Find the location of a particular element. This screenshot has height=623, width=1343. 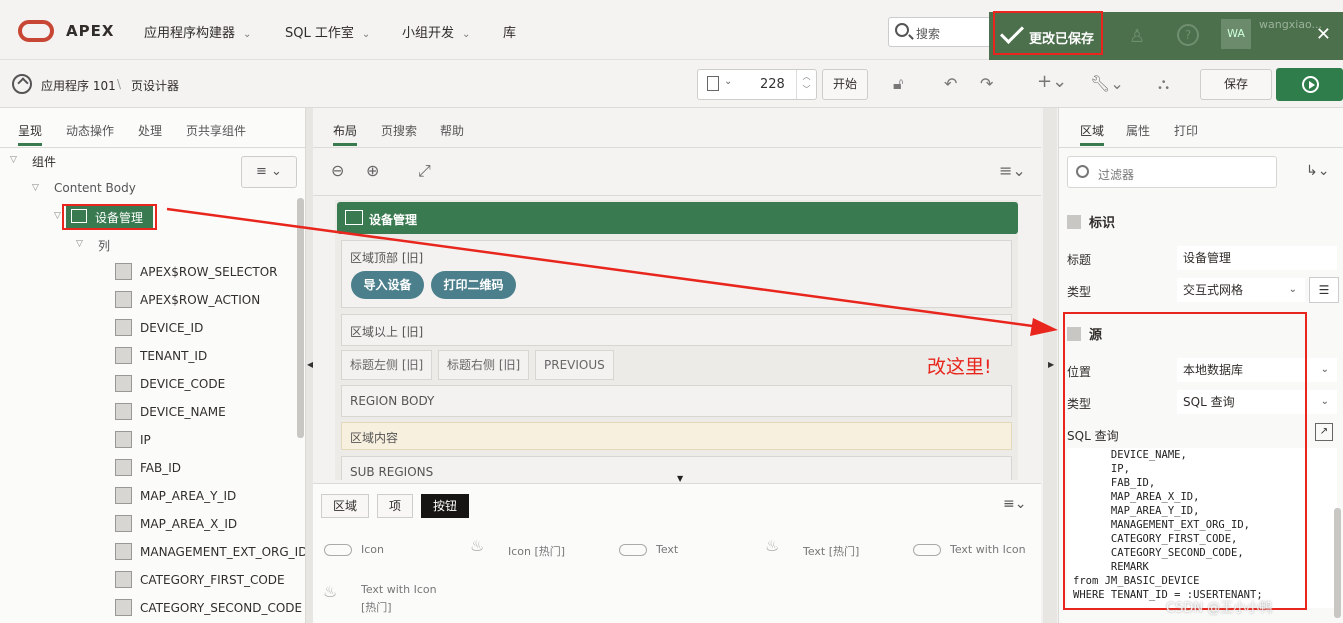

shared-components-icon: ⛬ is located at coordinates (1163, 84).